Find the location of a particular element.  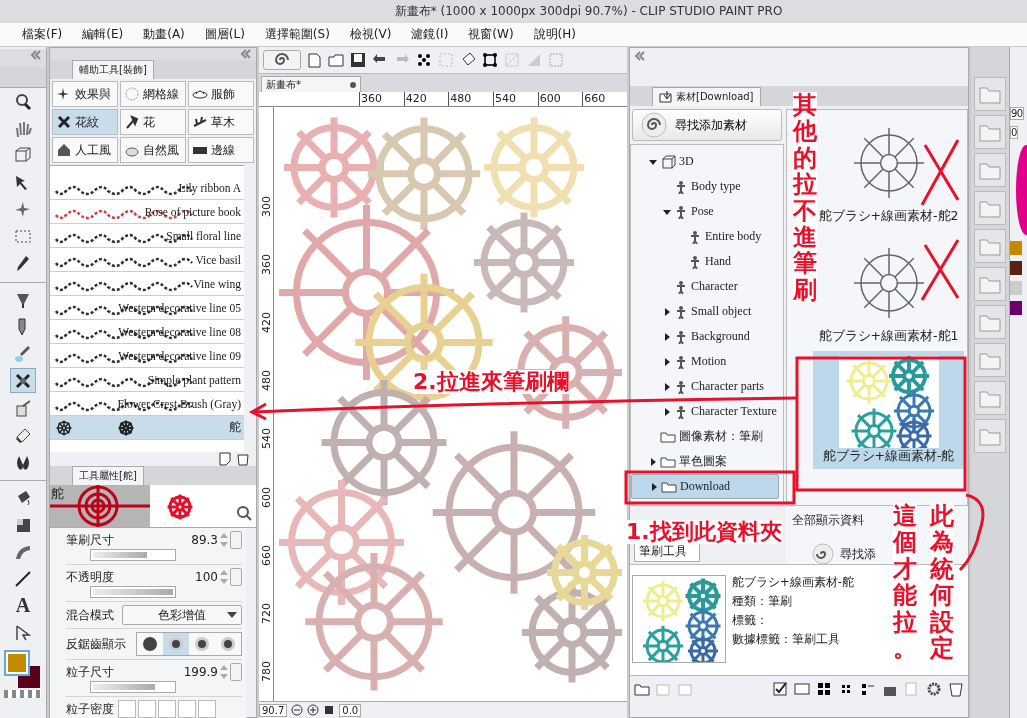

swirl-icon is located at coordinates (823, 554).